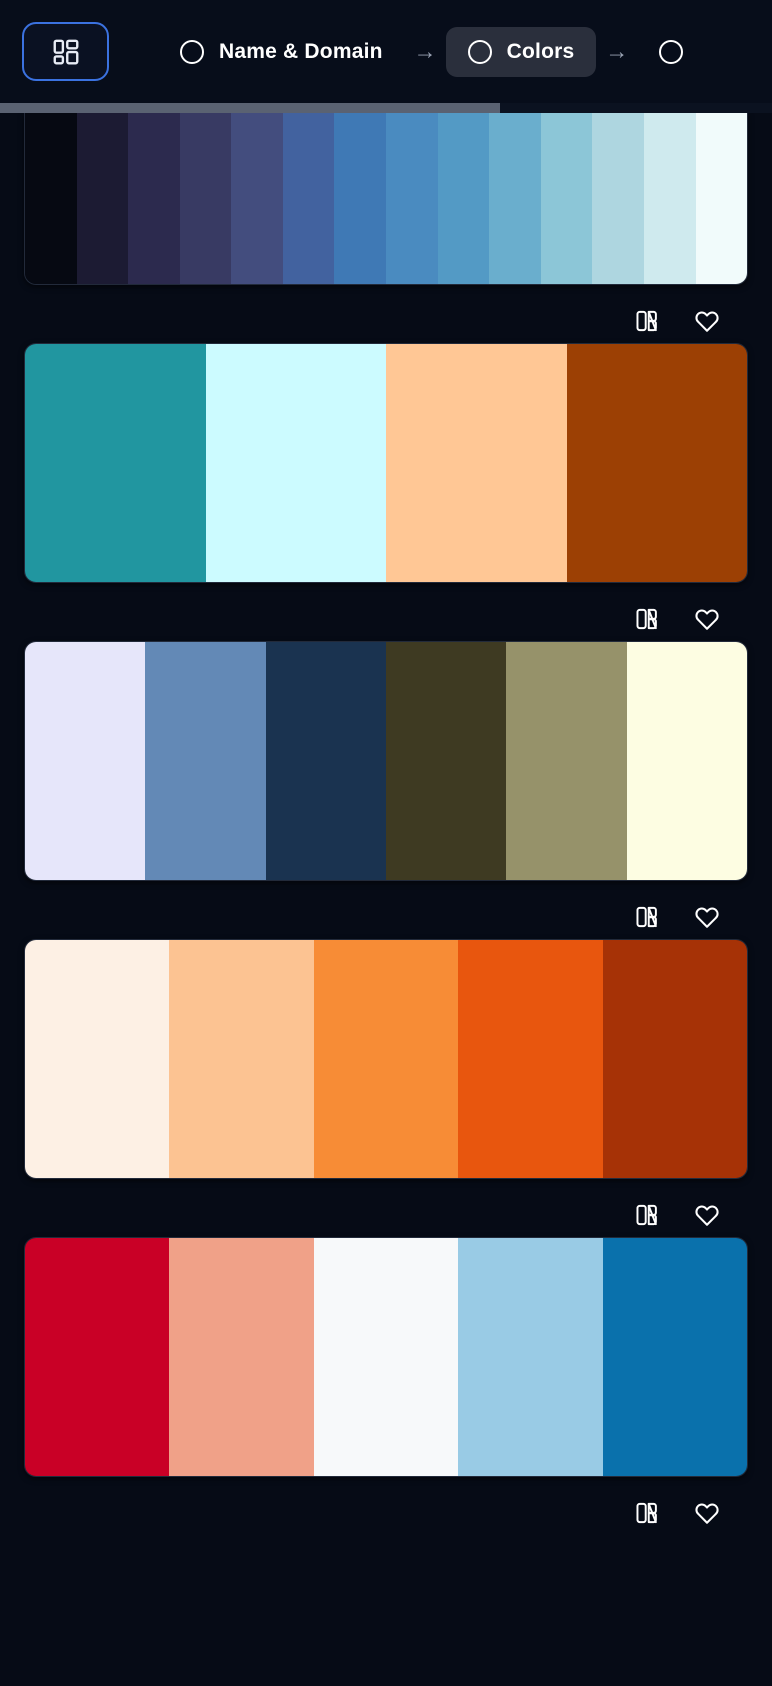  I want to click on step-colors: Colors, so click(521, 51).